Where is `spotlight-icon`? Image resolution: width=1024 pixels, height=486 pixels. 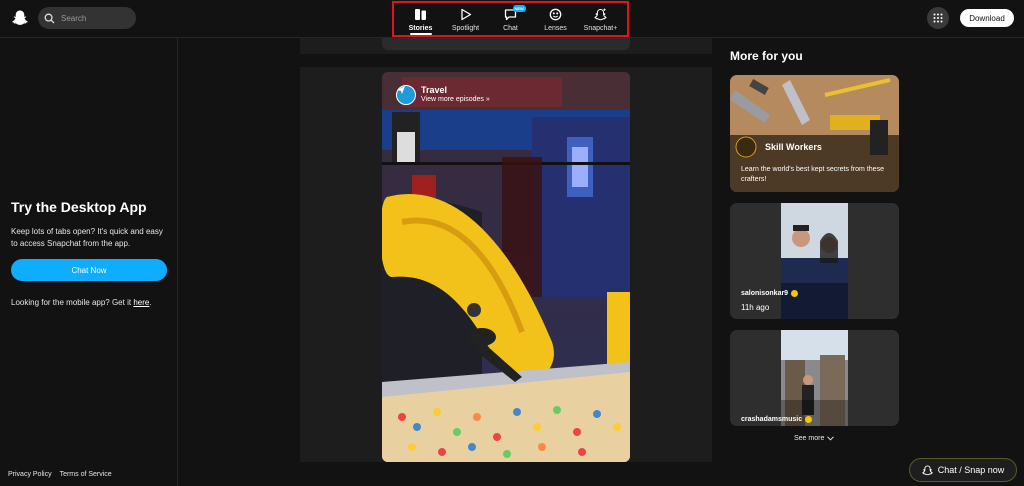 spotlight-icon is located at coordinates (466, 14).